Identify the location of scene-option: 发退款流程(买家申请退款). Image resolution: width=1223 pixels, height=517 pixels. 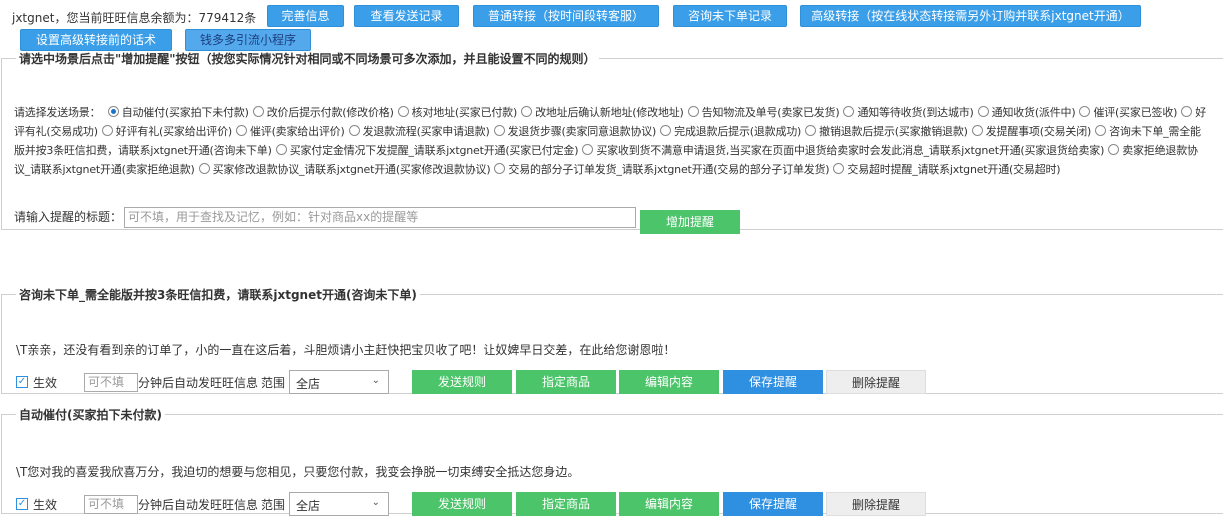
(417, 131).